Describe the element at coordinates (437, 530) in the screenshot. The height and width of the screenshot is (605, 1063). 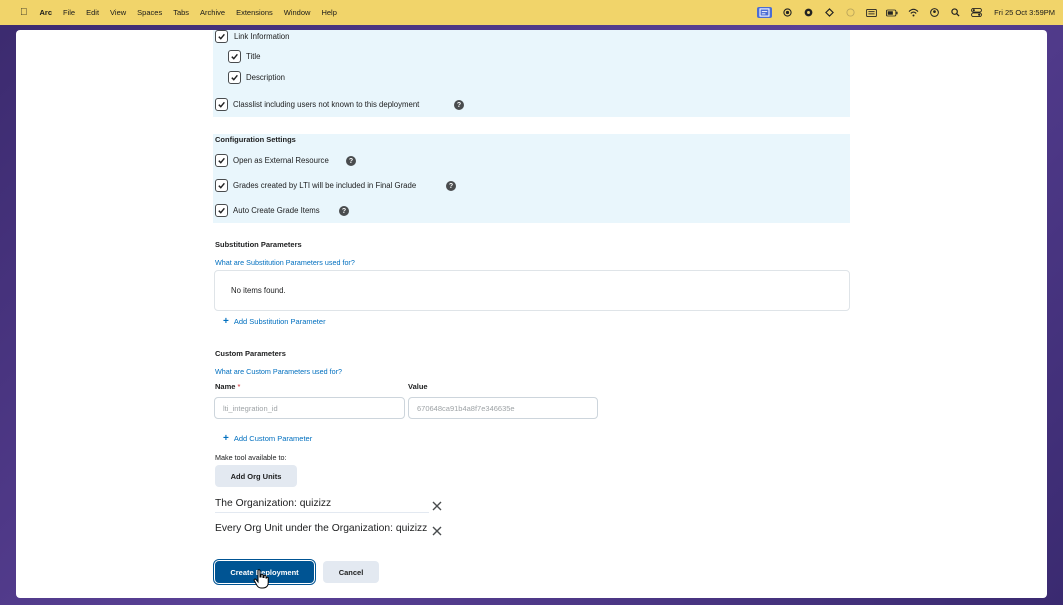
I see `remove-org-unit-close-icon` at that location.